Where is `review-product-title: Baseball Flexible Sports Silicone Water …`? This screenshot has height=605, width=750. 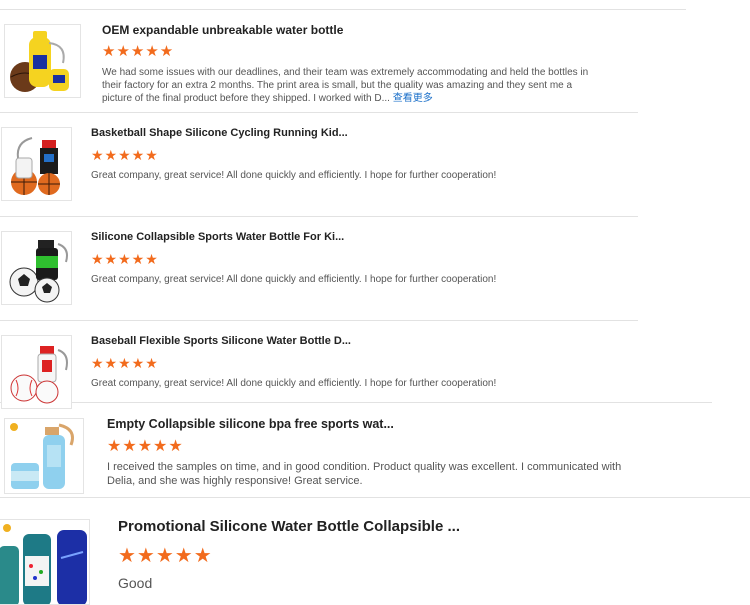
review-product-title: Baseball Flexible Sports Silicone Water … is located at coordinates (221, 341).